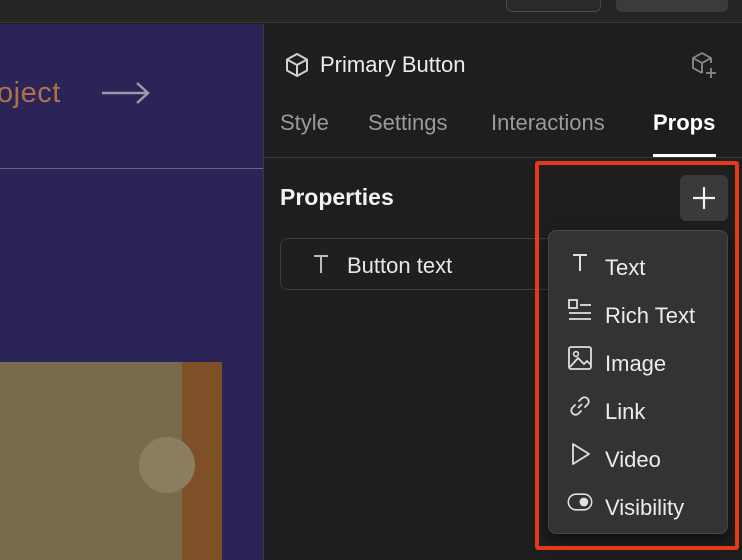  I want to click on tab-props: Props, so click(684, 123).